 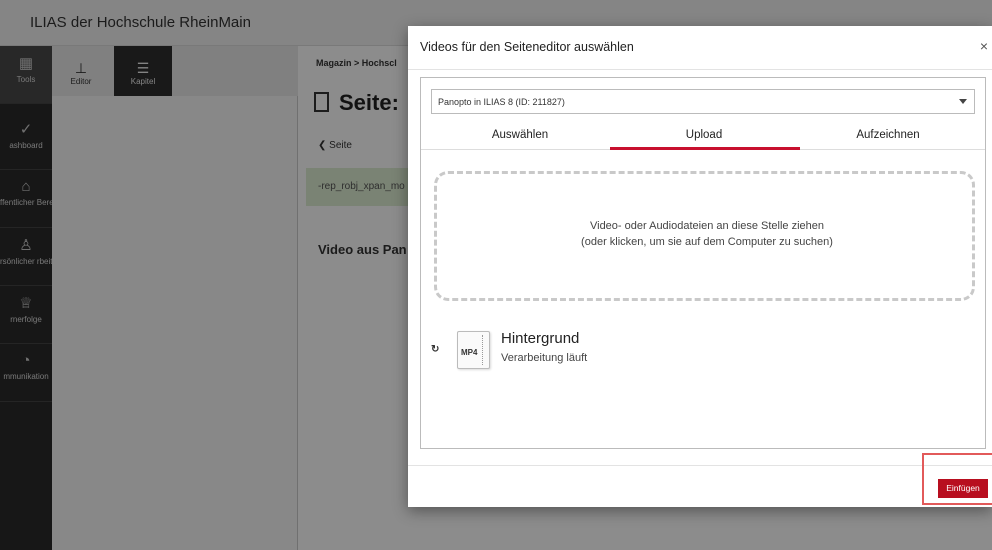 I want to click on dialog-header: Videos für den Seiteneditor auswählen ×, so click(x=700, y=48).